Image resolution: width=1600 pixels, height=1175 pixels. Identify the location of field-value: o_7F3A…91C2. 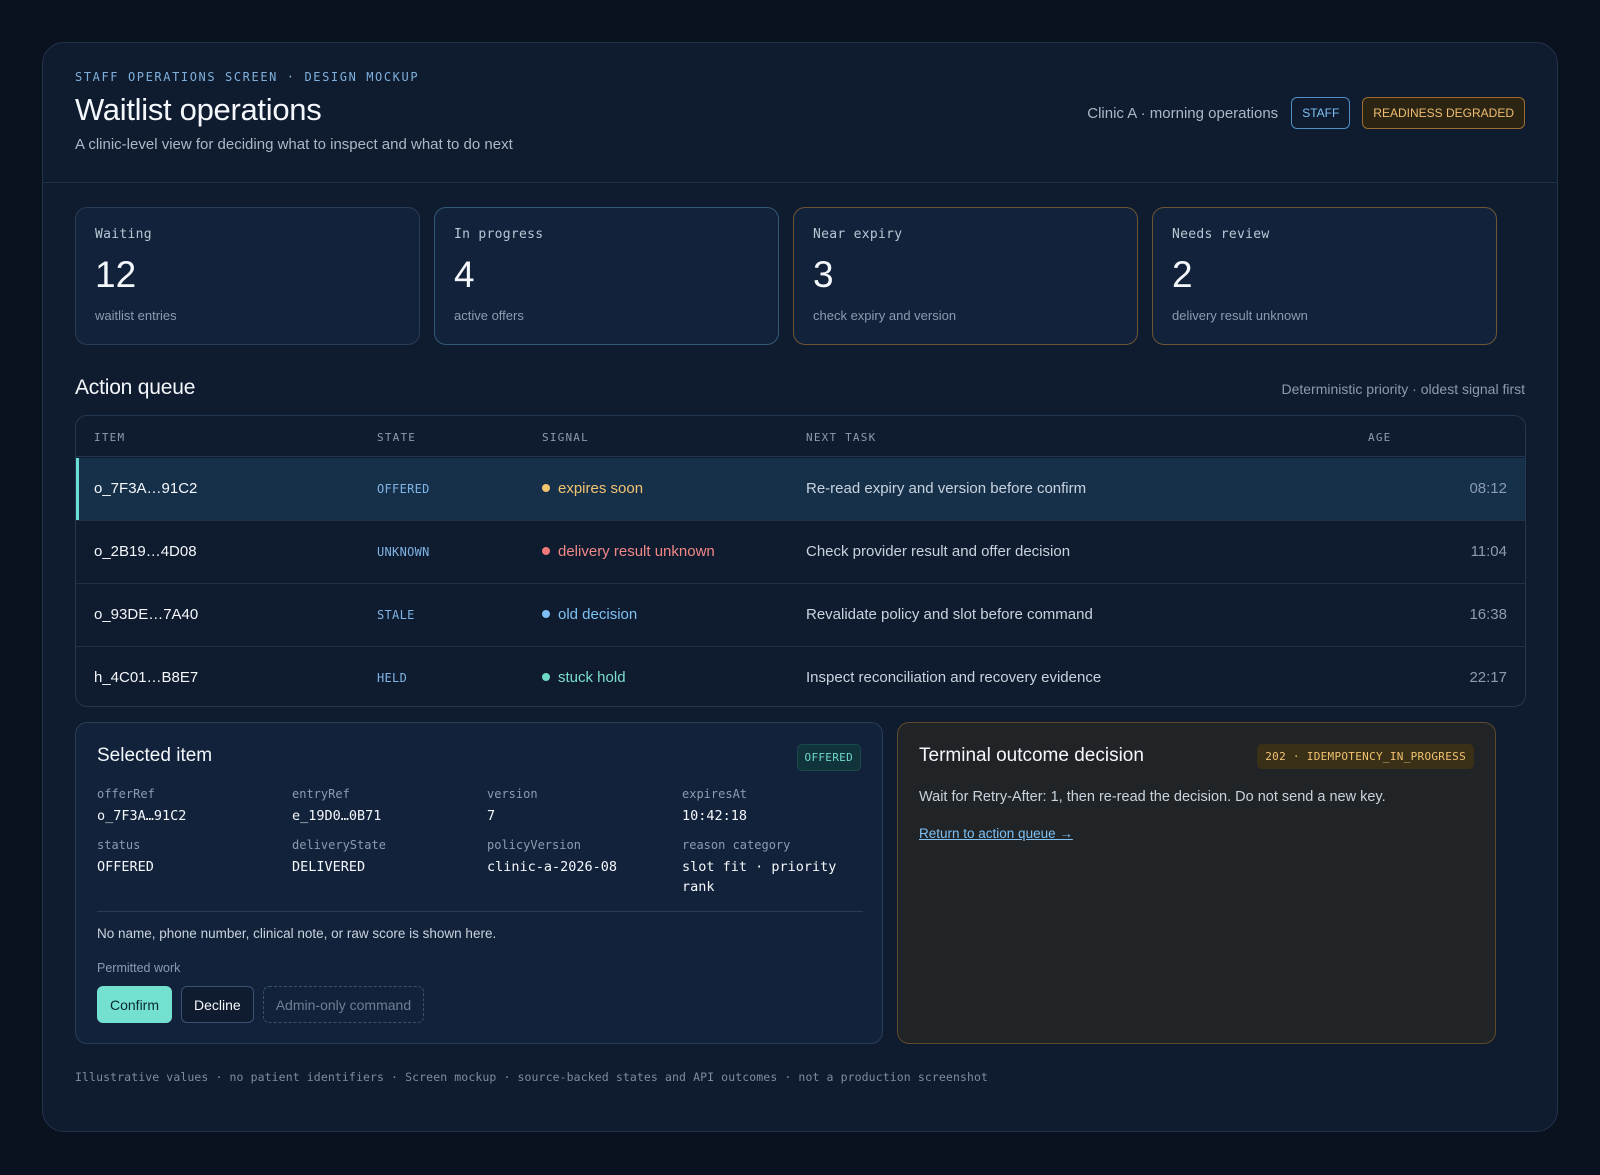
(142, 816).